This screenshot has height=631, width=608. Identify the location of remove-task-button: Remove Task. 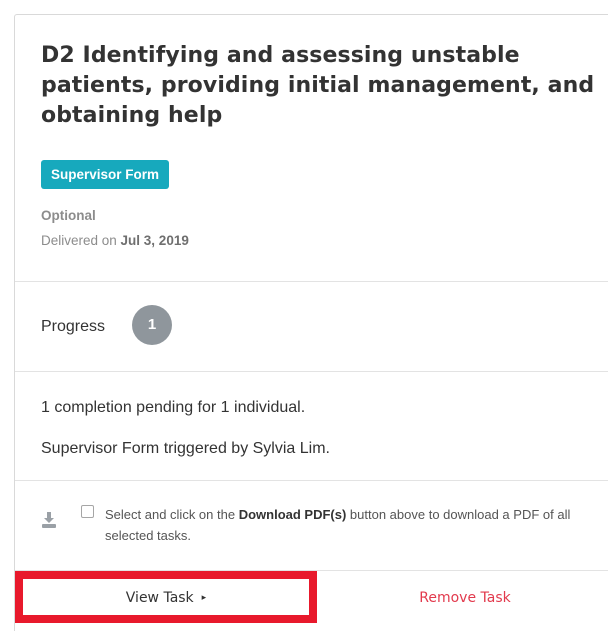
(465, 598).